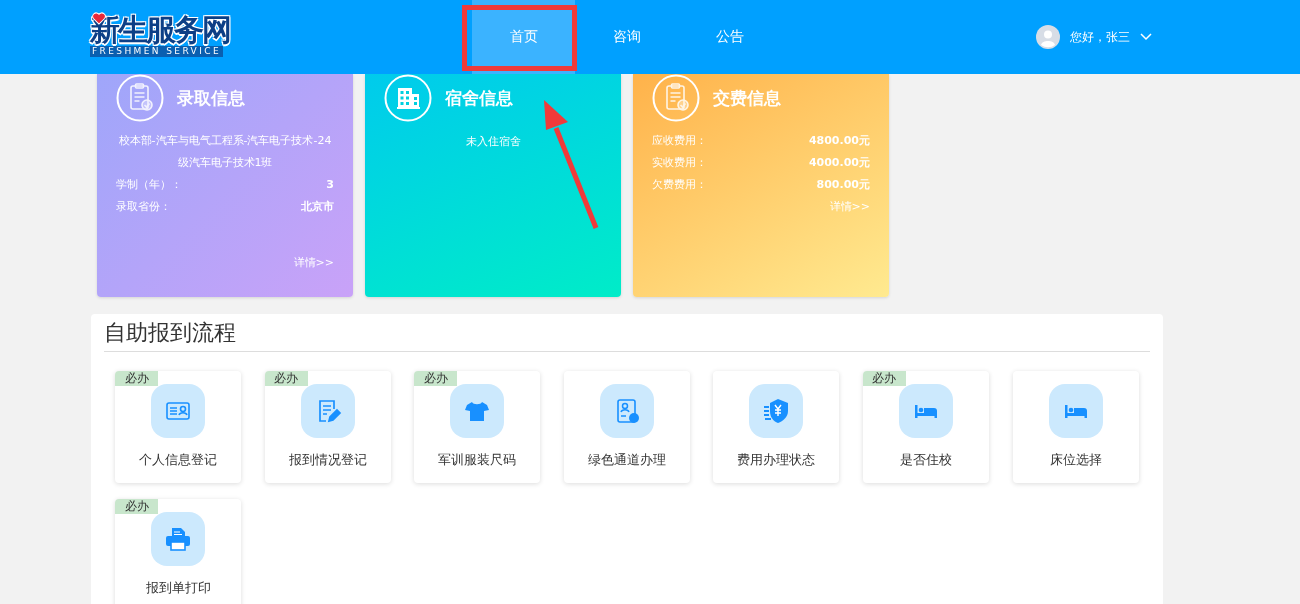 This screenshot has height=604, width=1300. Describe the element at coordinates (679, 141) in the screenshot. I see `info-label: 应收费用：` at that location.